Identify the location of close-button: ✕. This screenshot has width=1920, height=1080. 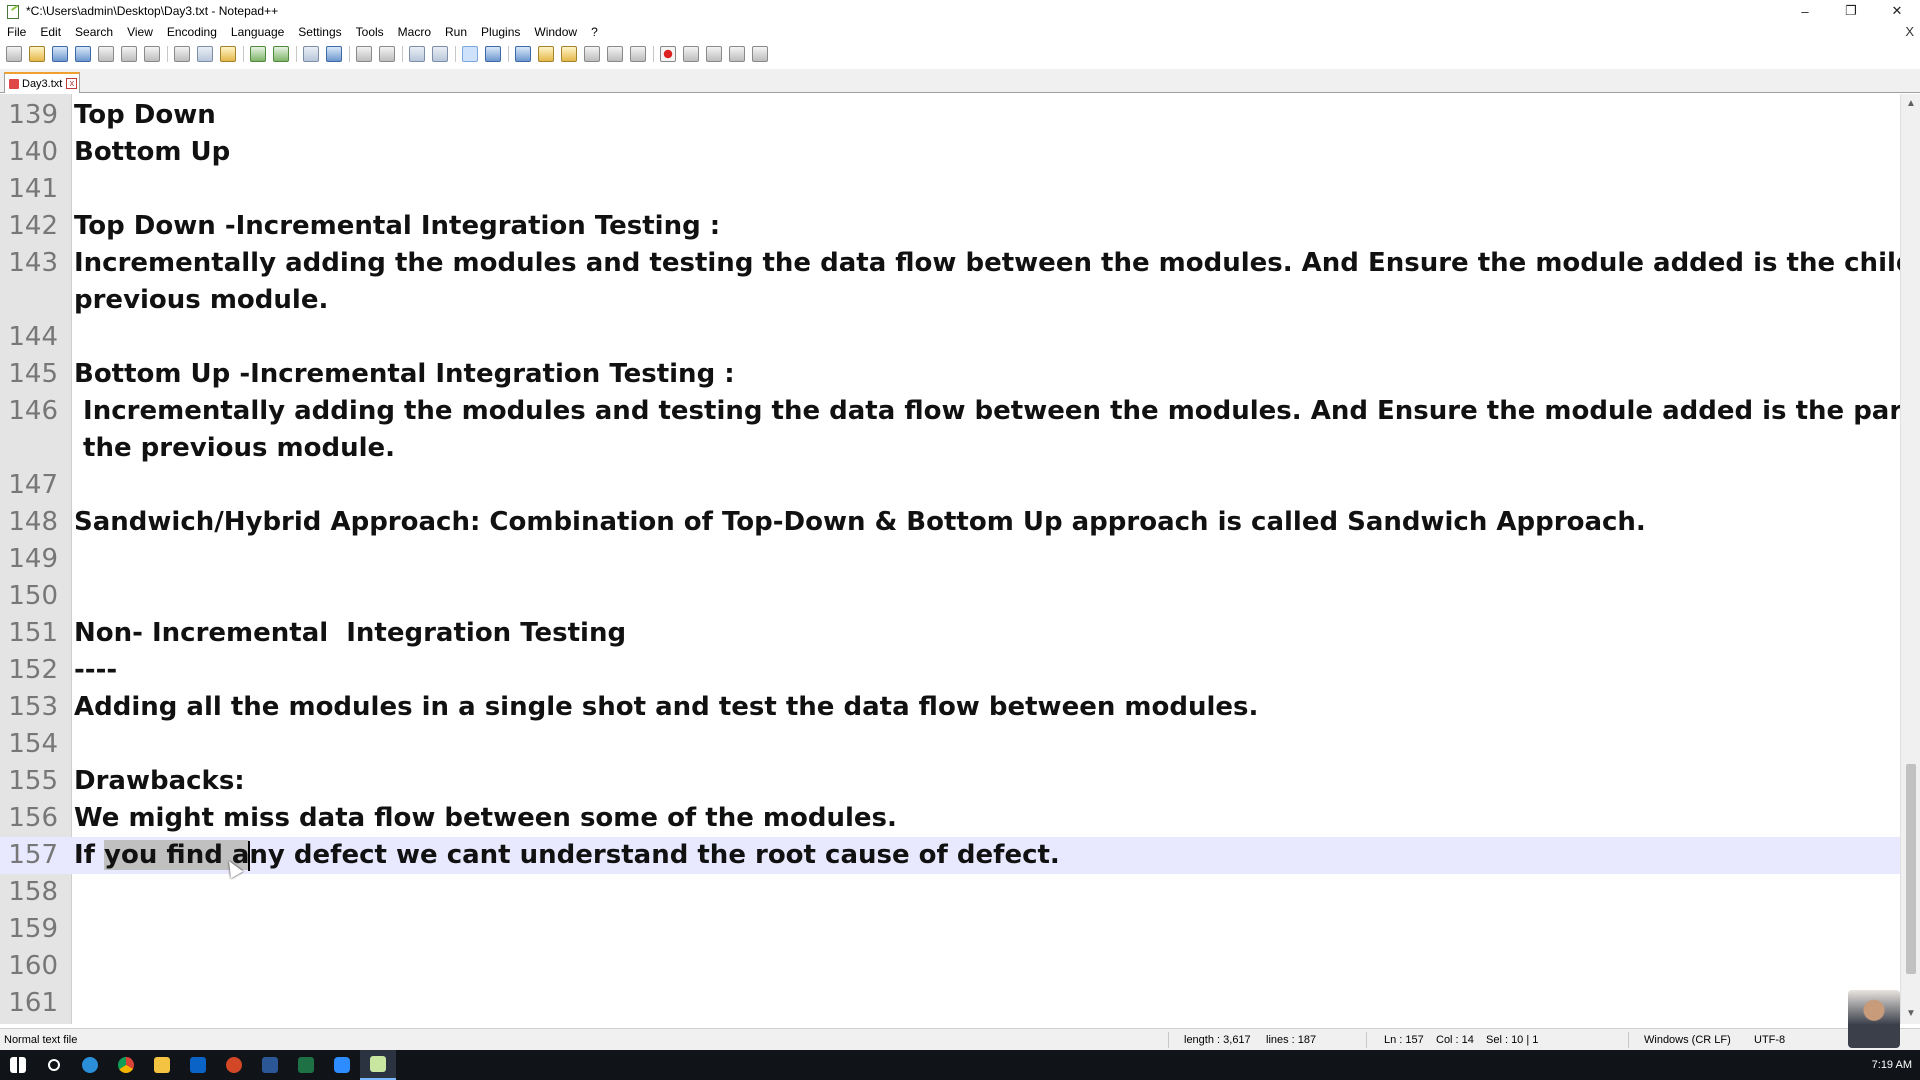
(1897, 11).